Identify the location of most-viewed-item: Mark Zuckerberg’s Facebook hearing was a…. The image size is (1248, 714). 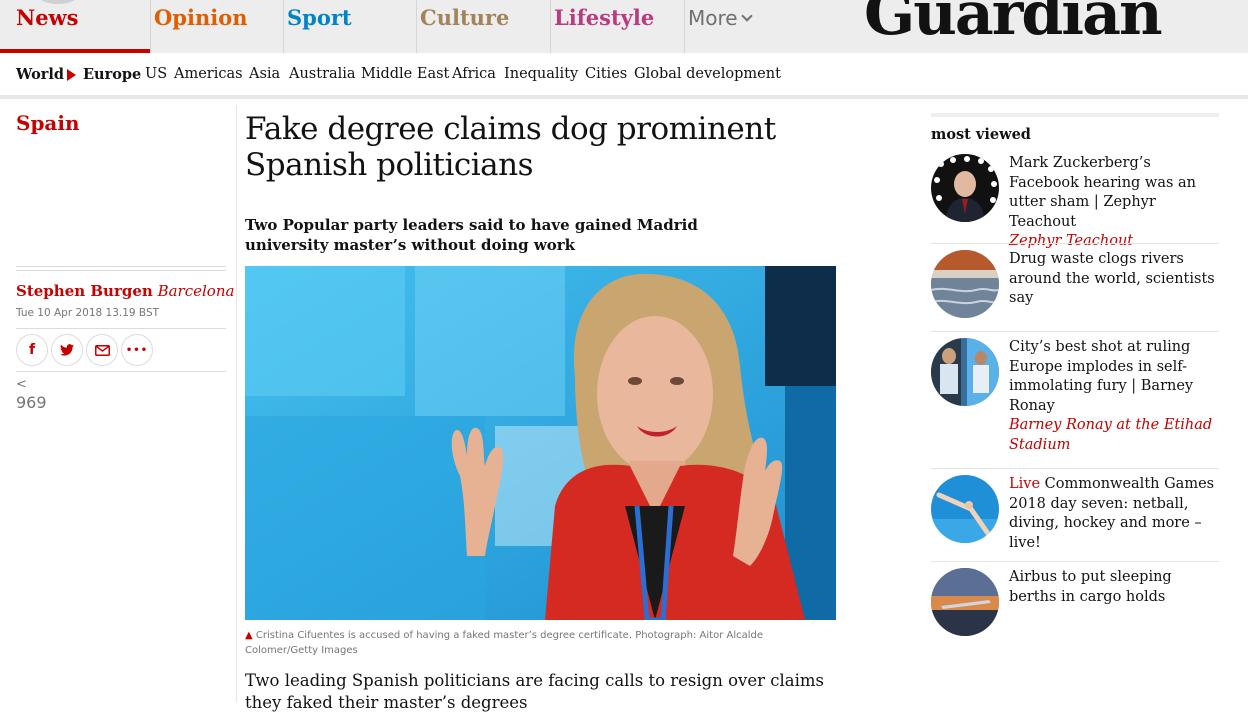
(1075, 201).